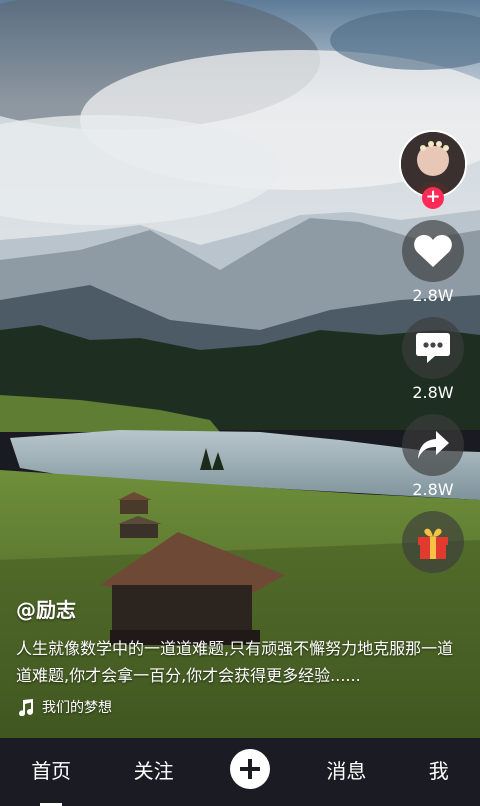 Image resolution: width=480 pixels, height=806 pixels. What do you see at coordinates (238, 608) in the screenshot?
I see `post-username: @励志` at bounding box center [238, 608].